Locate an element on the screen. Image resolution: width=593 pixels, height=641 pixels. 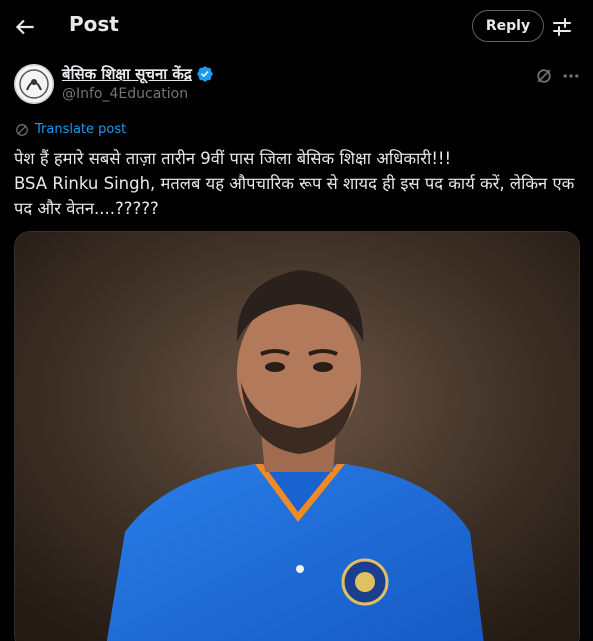
page-title: Post is located at coordinates (94, 24).